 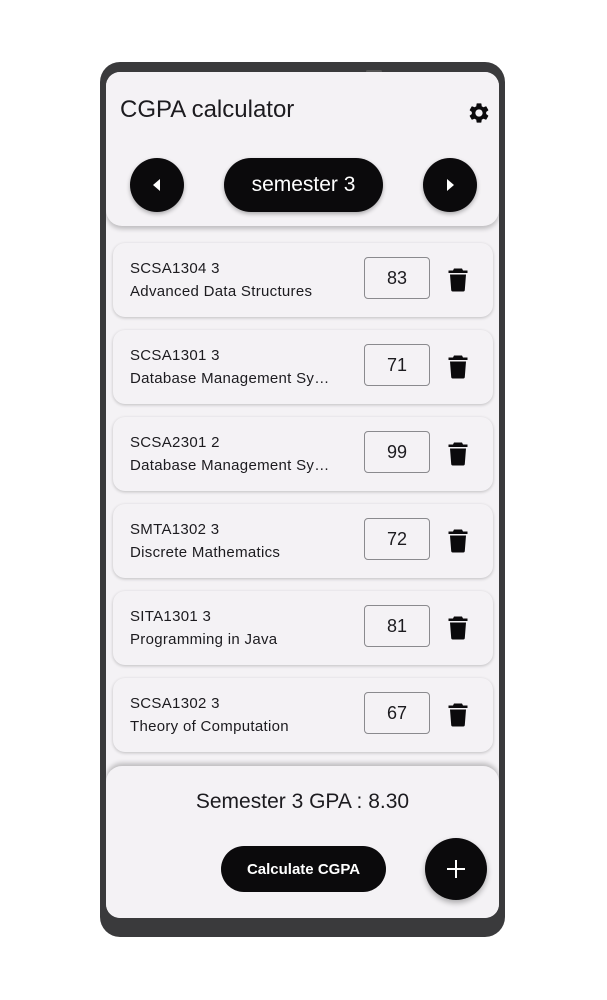 I want to click on course-code: SCSA1304 3, so click(x=175, y=268).